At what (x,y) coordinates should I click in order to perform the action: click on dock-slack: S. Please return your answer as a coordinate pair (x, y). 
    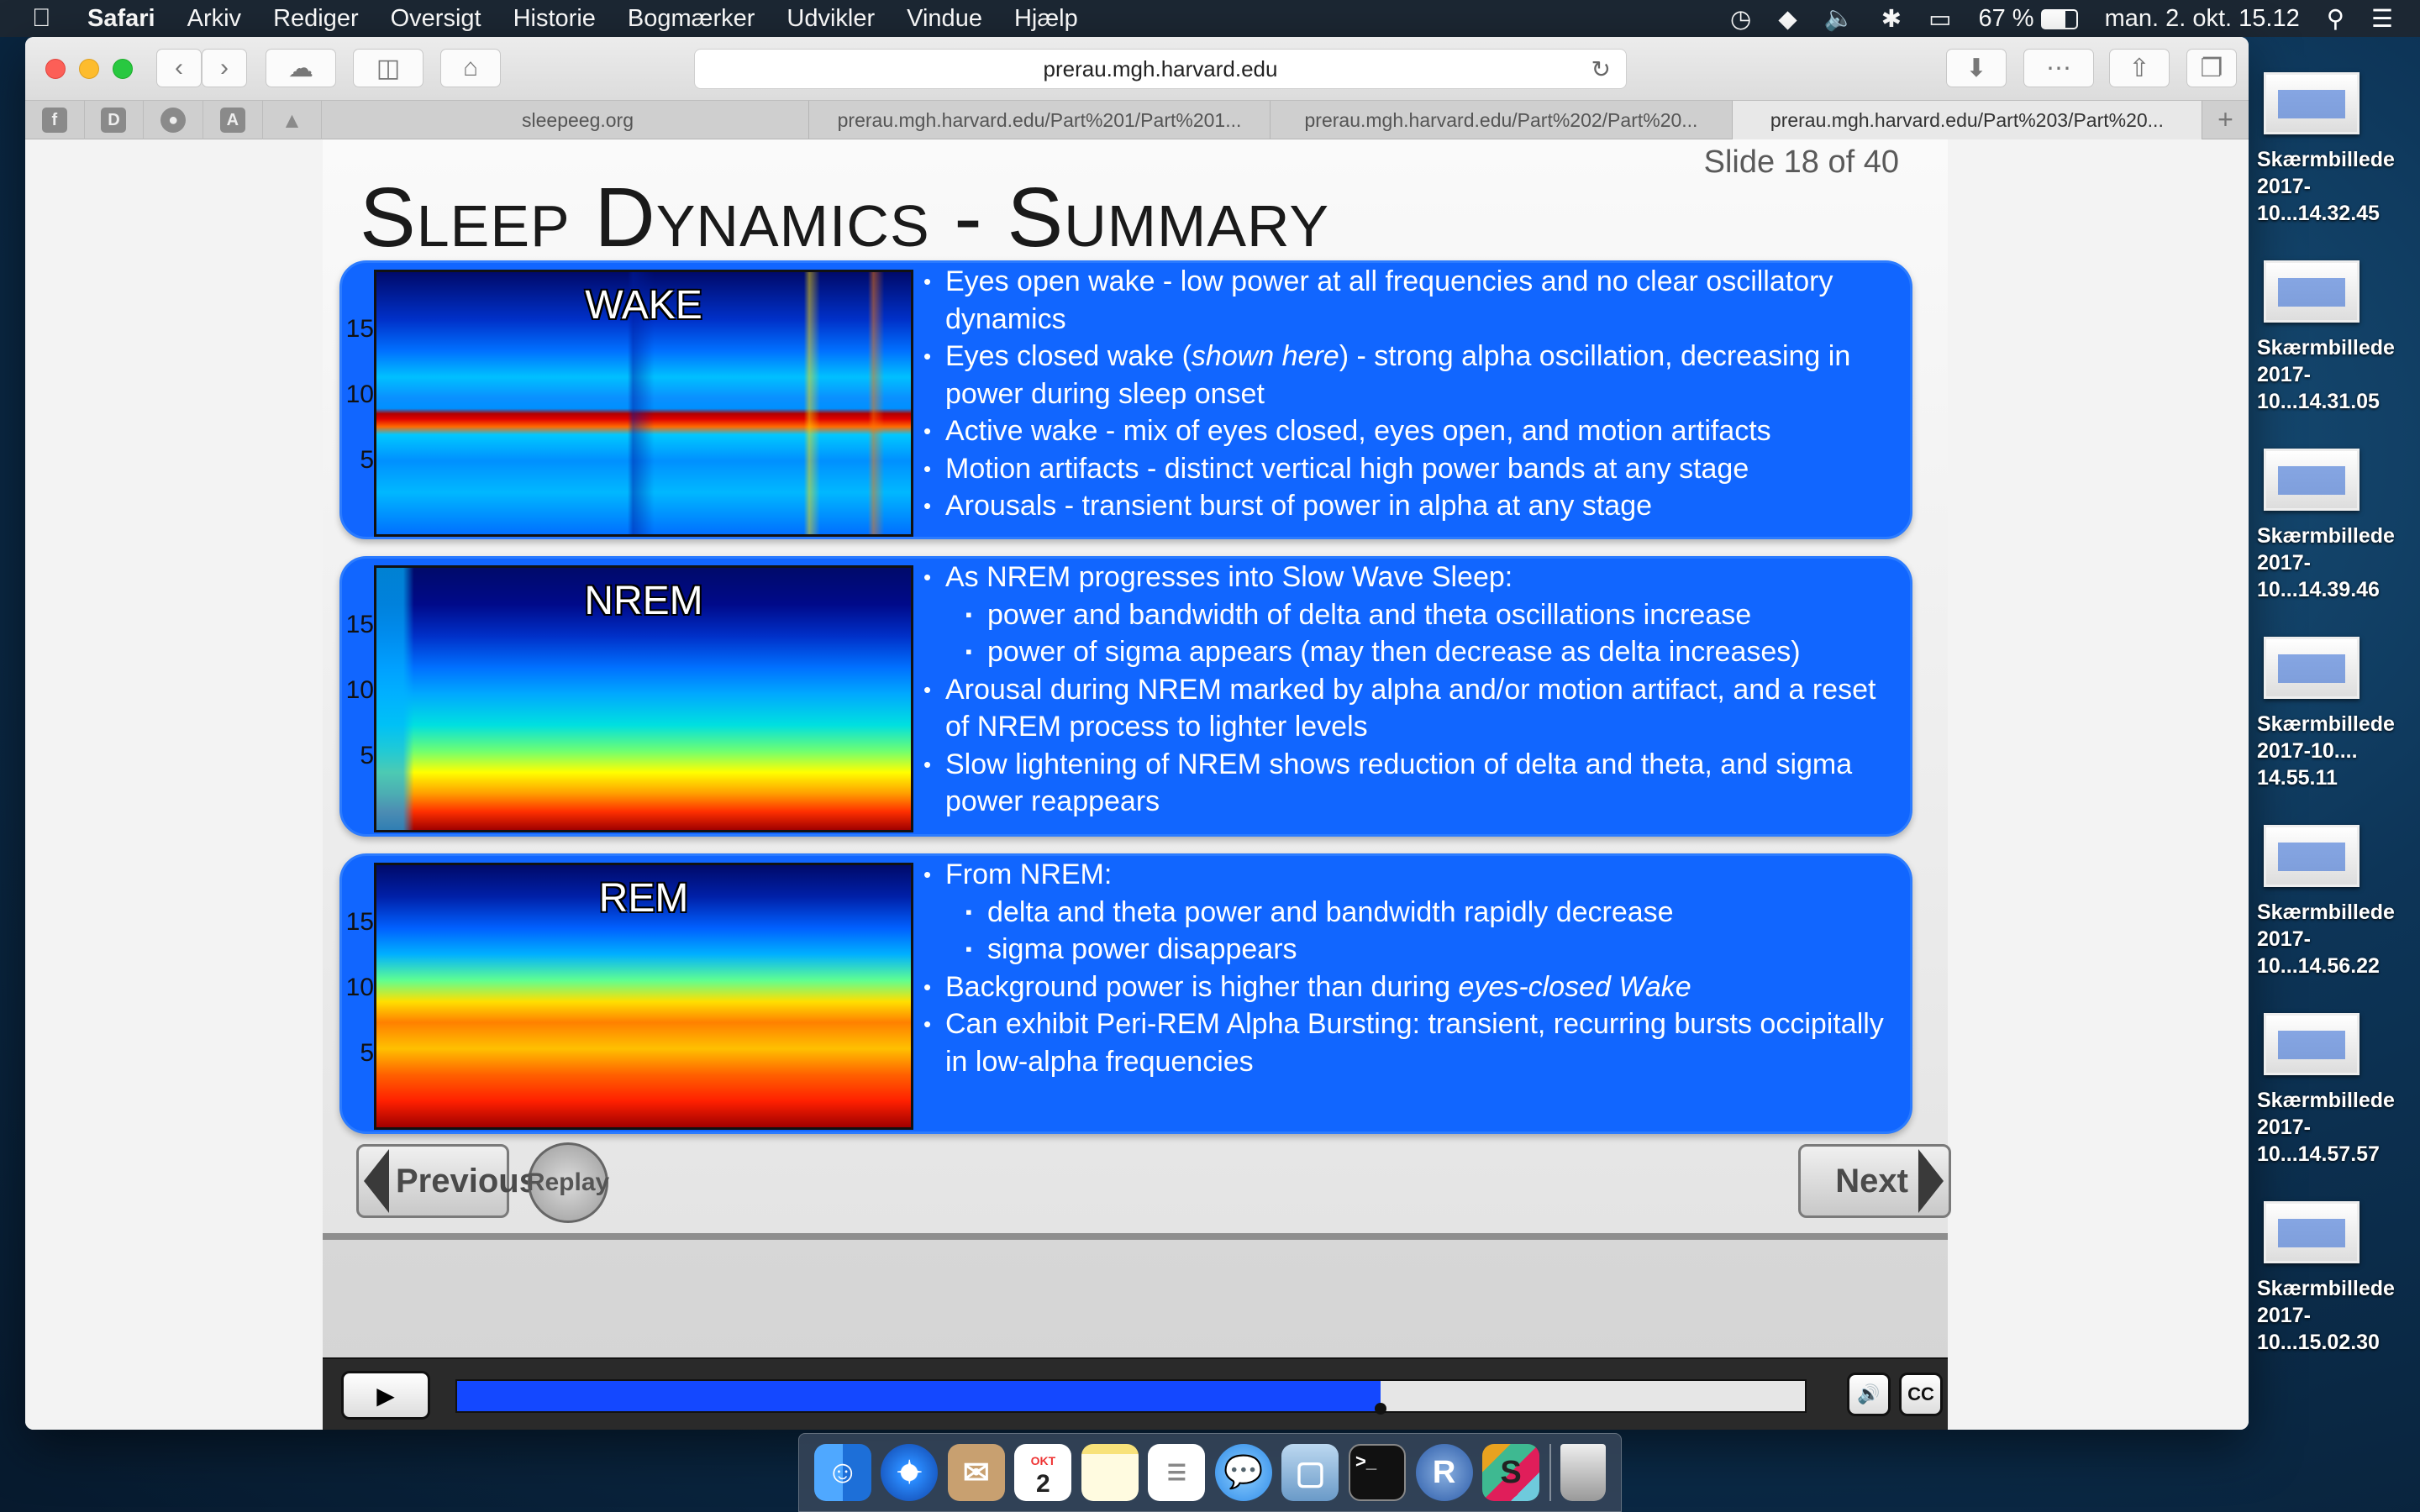
    Looking at the image, I should click on (1511, 1472).